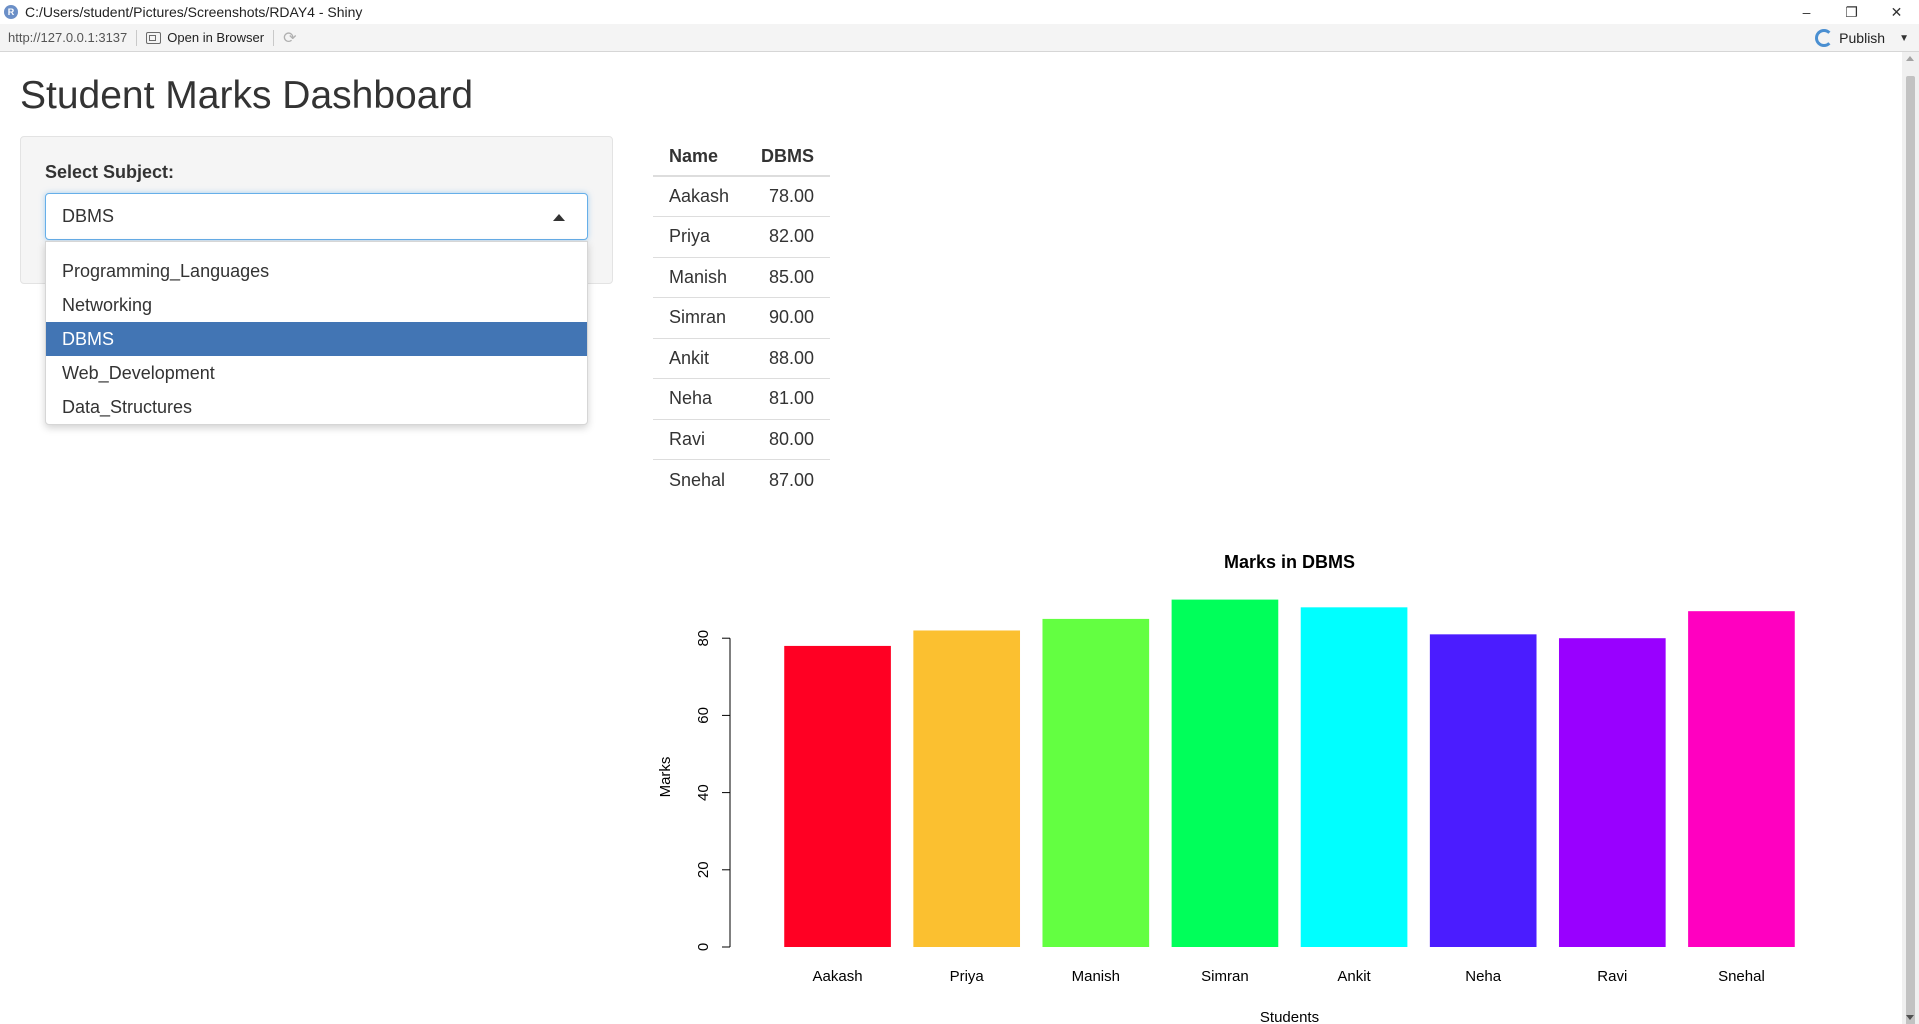  I want to click on subject-select: DBMS, so click(316, 216).